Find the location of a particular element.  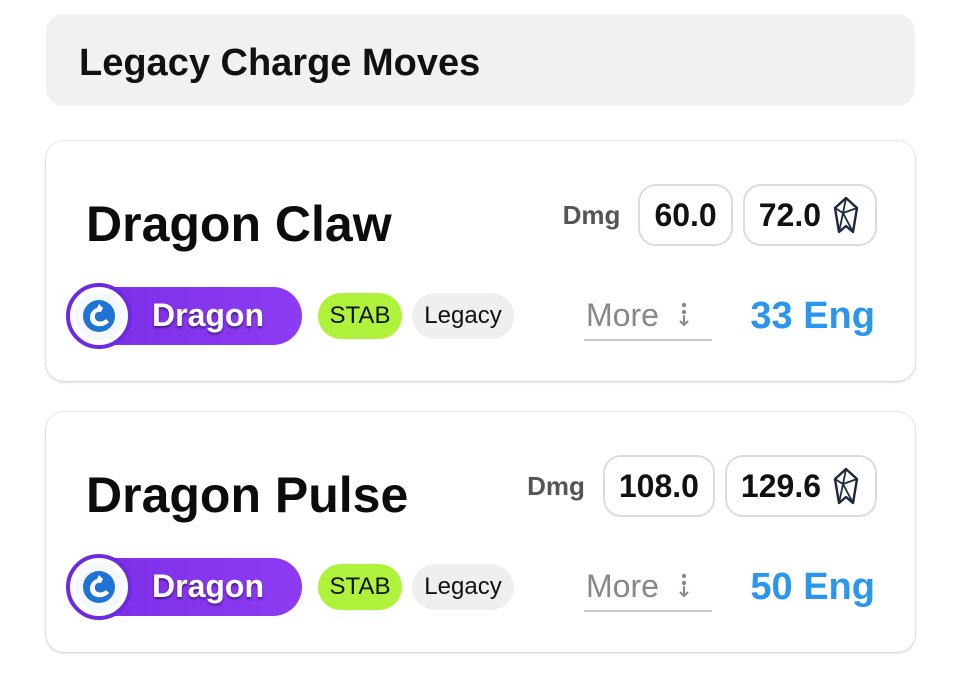

section-header: Legacy Charge Moves is located at coordinates (480, 60).